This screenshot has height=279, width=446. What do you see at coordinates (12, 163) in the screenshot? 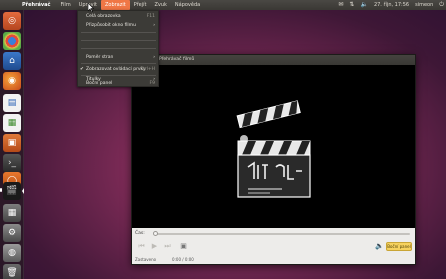
I see `terminal-icon: ›_` at bounding box center [12, 163].